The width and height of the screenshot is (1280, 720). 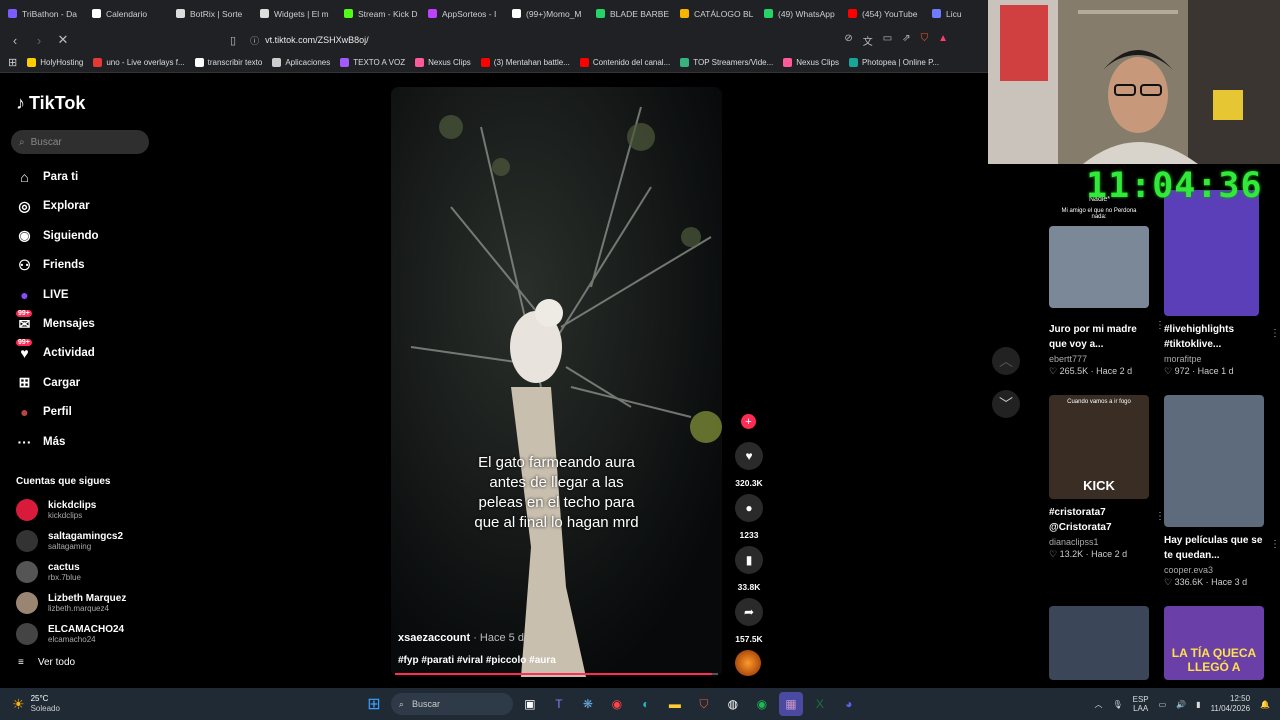 What do you see at coordinates (434, 638) in the screenshot?
I see `video-author: xsaezaccount` at bounding box center [434, 638].